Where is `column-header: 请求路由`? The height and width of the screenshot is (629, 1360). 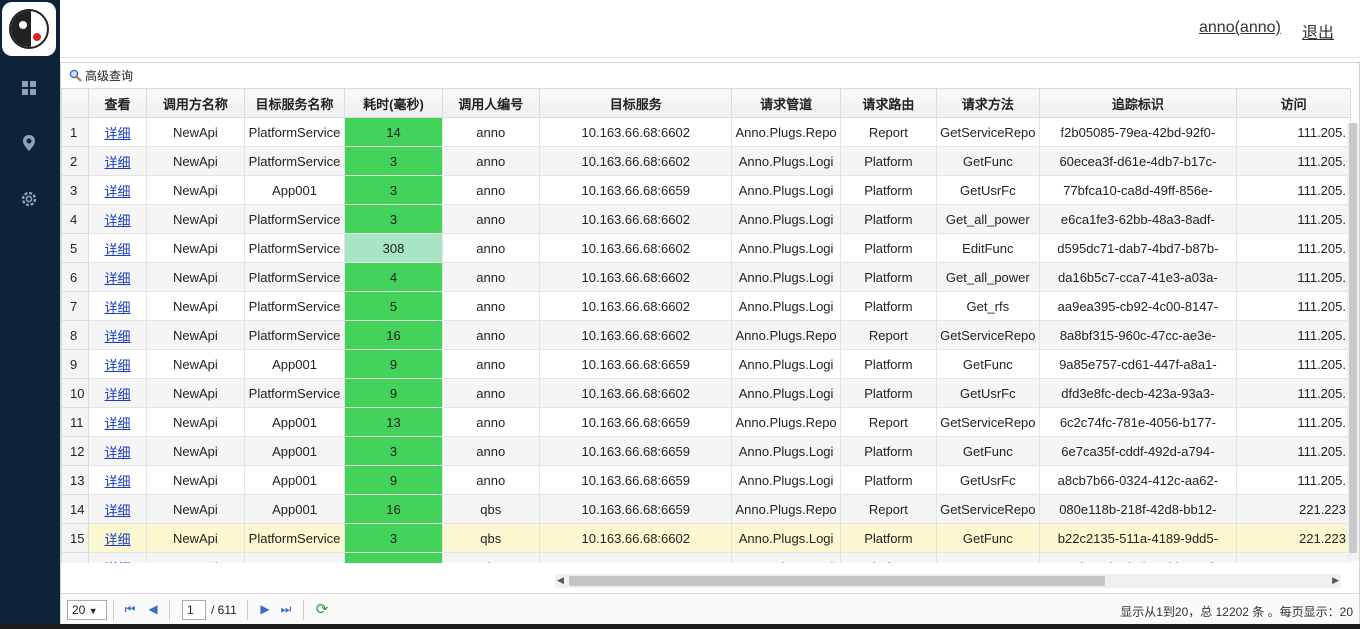
column-header: 请求路由 is located at coordinates (888, 103).